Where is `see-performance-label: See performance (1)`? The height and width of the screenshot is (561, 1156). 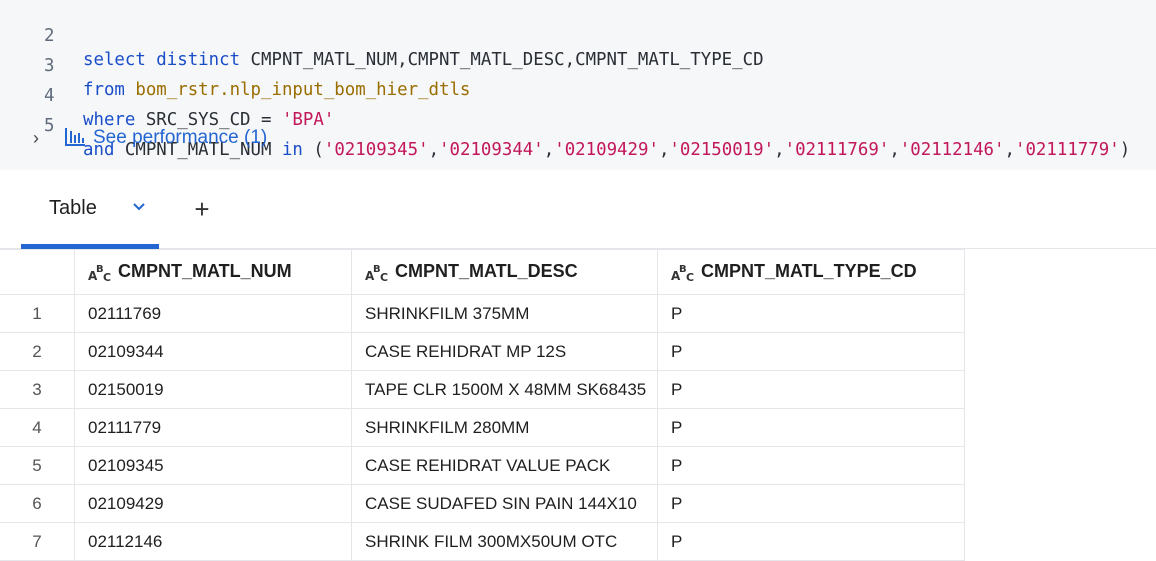
see-performance-label: See performance (1) is located at coordinates (180, 138).